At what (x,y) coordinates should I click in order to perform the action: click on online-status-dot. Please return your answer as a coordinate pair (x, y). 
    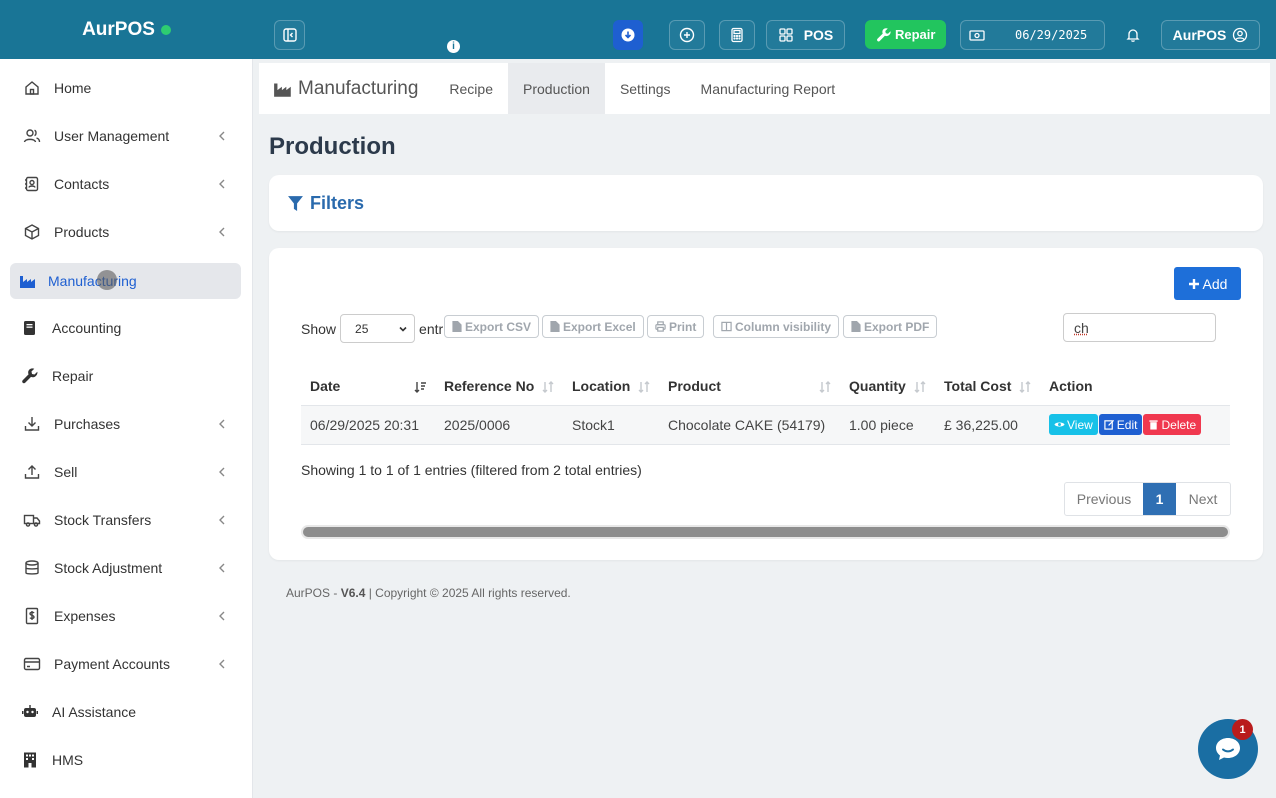
    Looking at the image, I should click on (165, 29).